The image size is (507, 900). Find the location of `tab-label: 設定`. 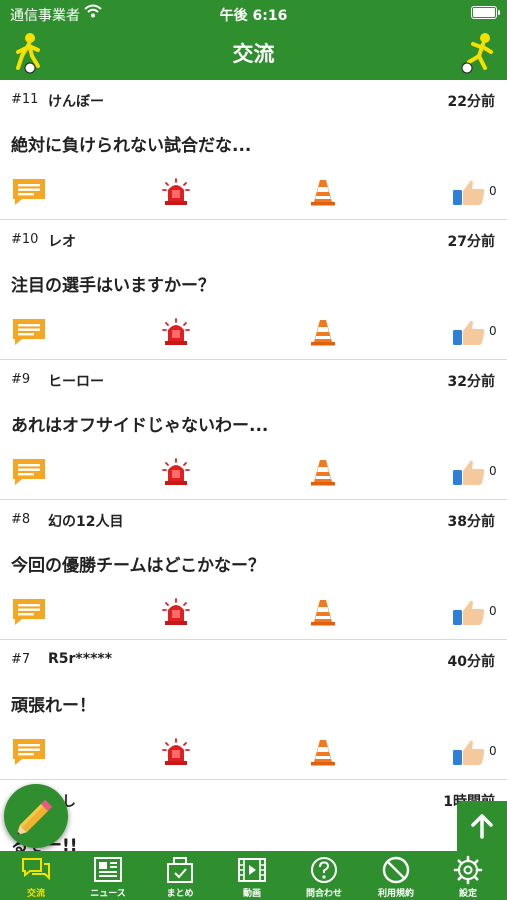

tab-label: 設定 is located at coordinates (467, 894).